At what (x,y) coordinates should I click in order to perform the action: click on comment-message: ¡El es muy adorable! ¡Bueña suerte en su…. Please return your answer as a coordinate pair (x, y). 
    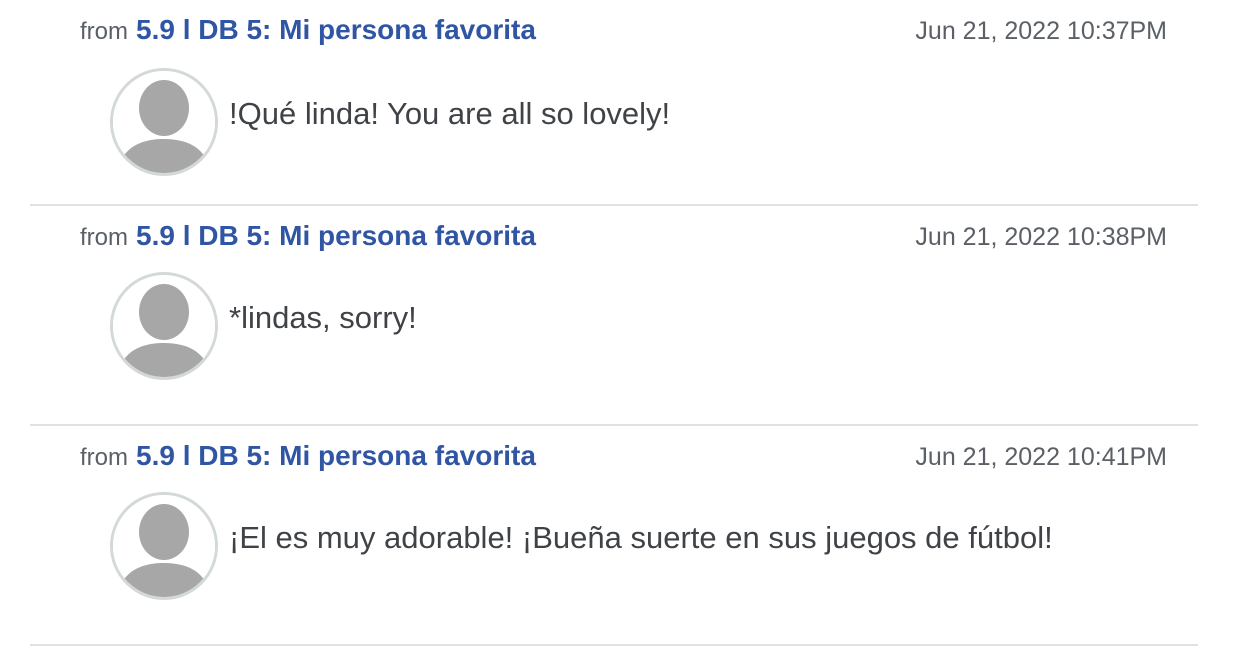
    Looking at the image, I should click on (641, 537).